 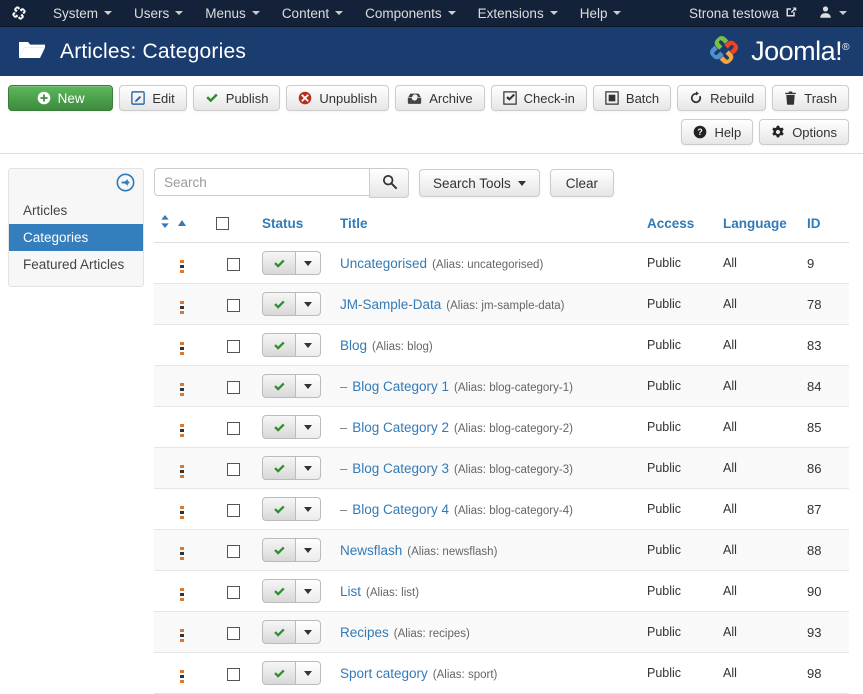 What do you see at coordinates (82, 13) in the screenshot?
I see `menu-item-system: System` at bounding box center [82, 13].